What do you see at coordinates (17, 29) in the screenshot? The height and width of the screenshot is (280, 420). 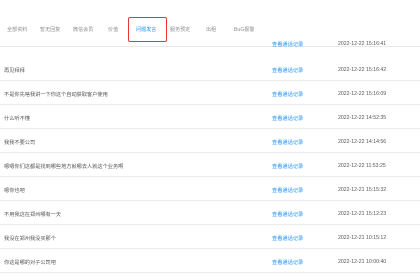 I see `tab-all: 全部资料` at bounding box center [17, 29].